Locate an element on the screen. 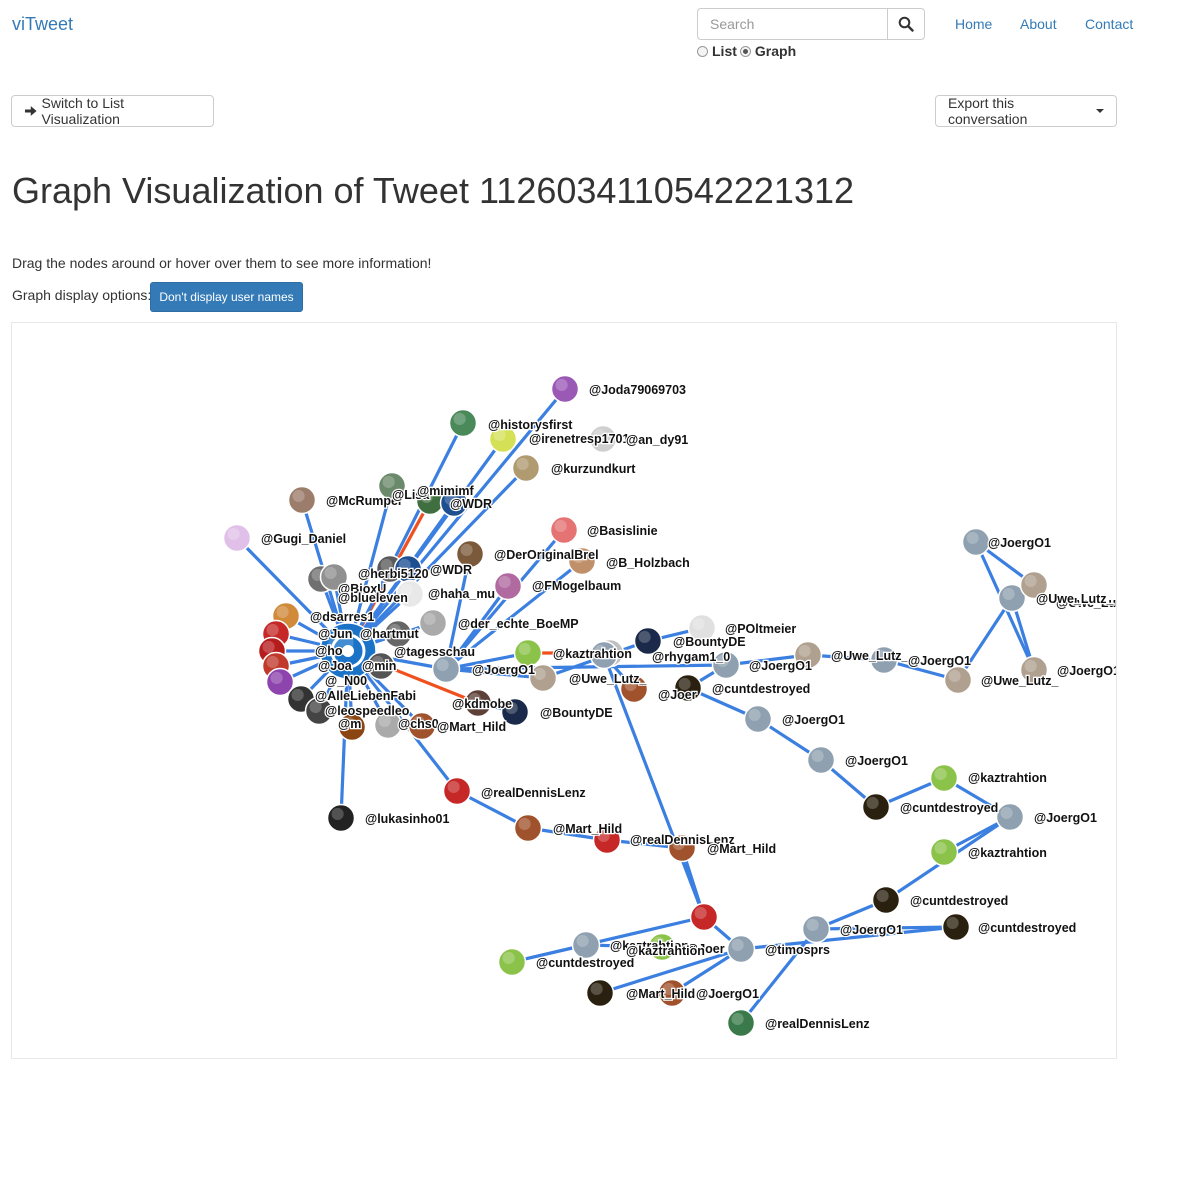  brand-logo: viTweet is located at coordinates (42, 24).